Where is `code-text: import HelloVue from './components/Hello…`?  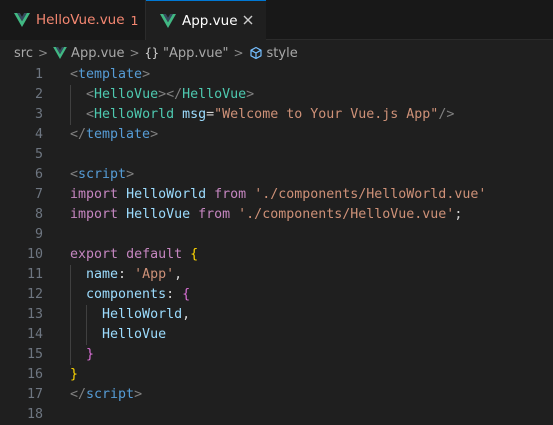
code-text: import HelloVue from './components/Hello… is located at coordinates (266, 215).